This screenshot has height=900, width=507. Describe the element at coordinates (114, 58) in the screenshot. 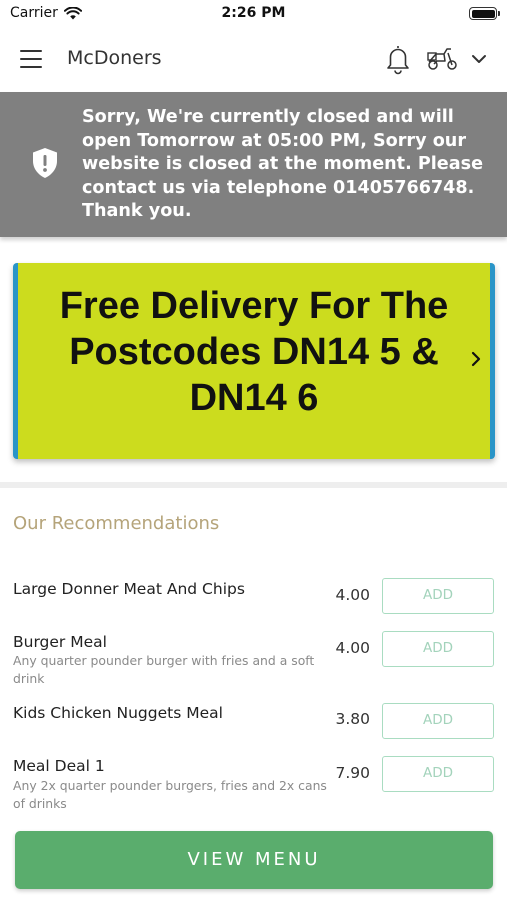

I see `restaurant-name: McDoners` at that location.